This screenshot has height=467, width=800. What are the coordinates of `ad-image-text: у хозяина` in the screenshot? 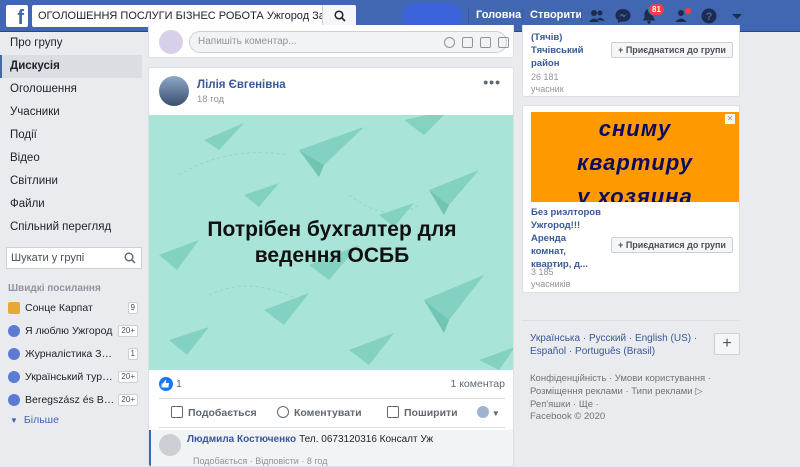 It's located at (635, 193).